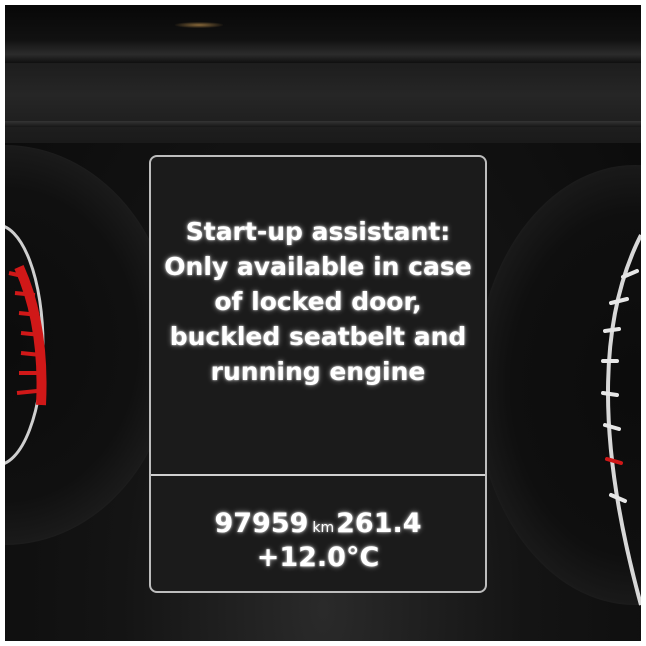 Image resolution: width=646 pixels, height=646 pixels. I want to click on speedometer-rim, so click(623, 420).